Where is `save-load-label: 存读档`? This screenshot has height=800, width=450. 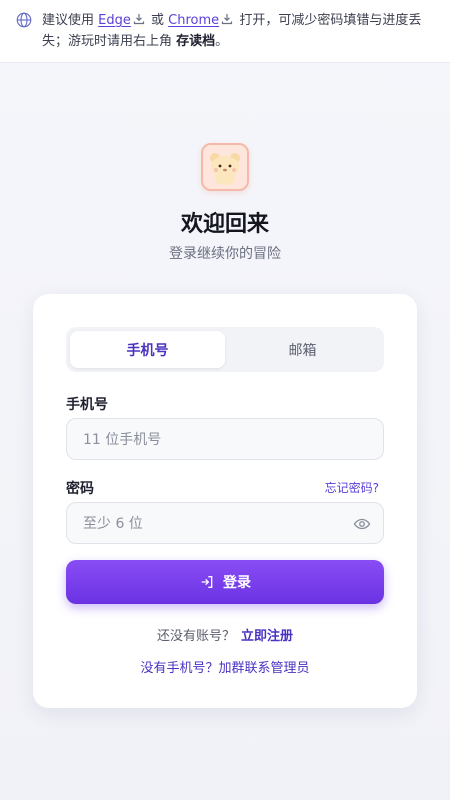
save-load-label: 存读档 is located at coordinates (196, 41).